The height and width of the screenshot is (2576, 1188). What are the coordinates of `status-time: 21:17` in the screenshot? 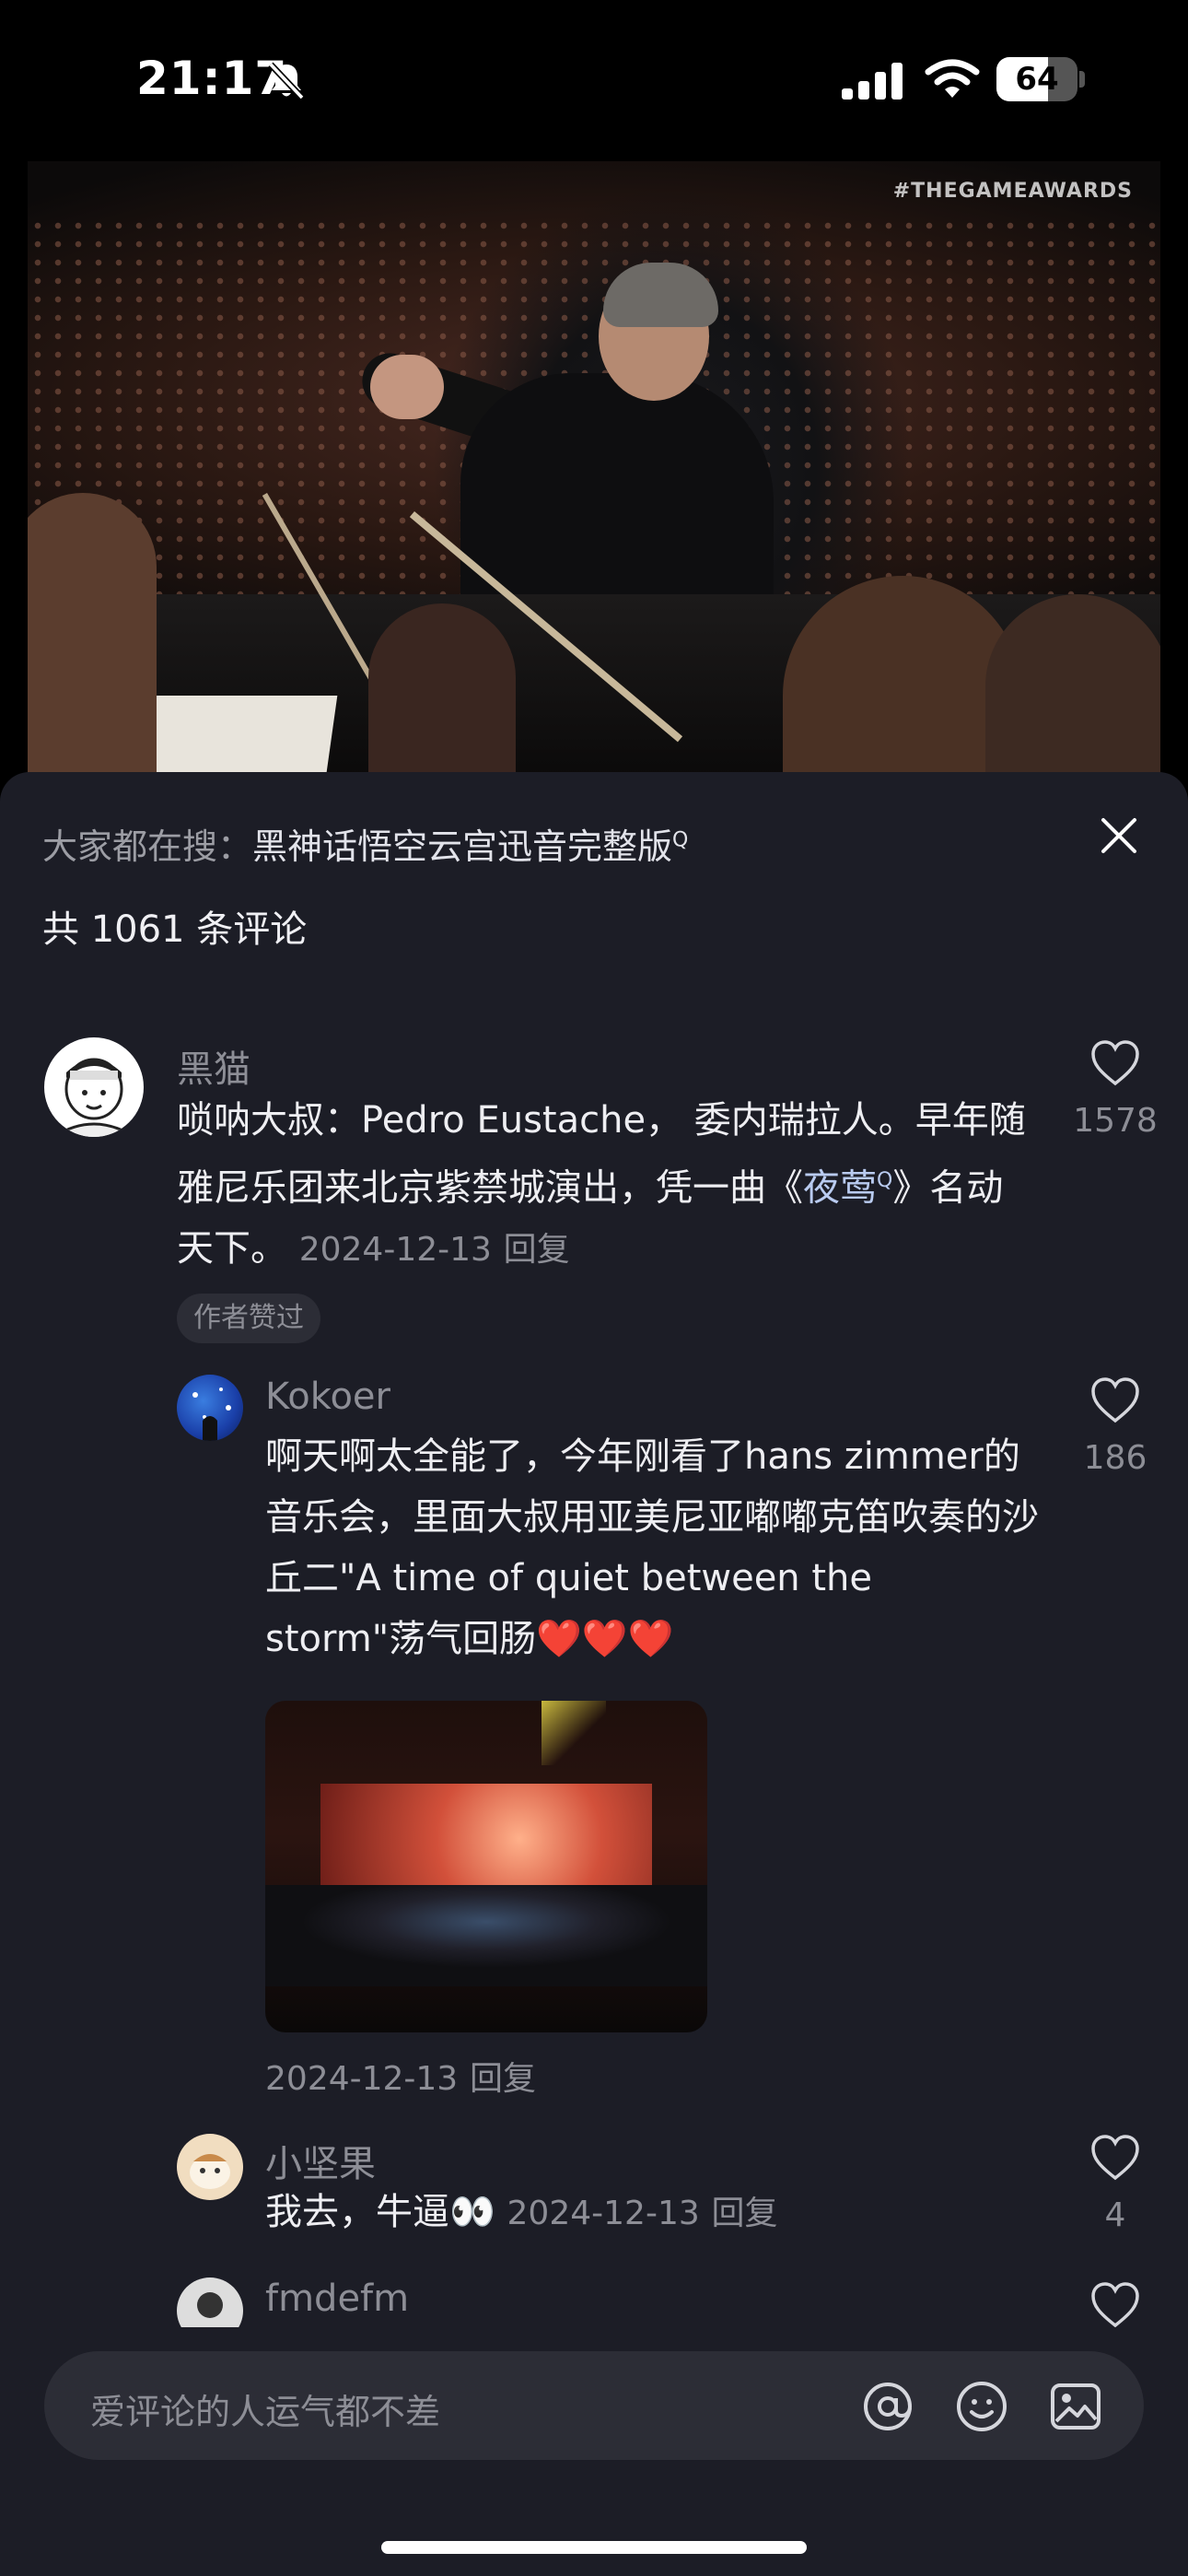 It's located at (212, 78).